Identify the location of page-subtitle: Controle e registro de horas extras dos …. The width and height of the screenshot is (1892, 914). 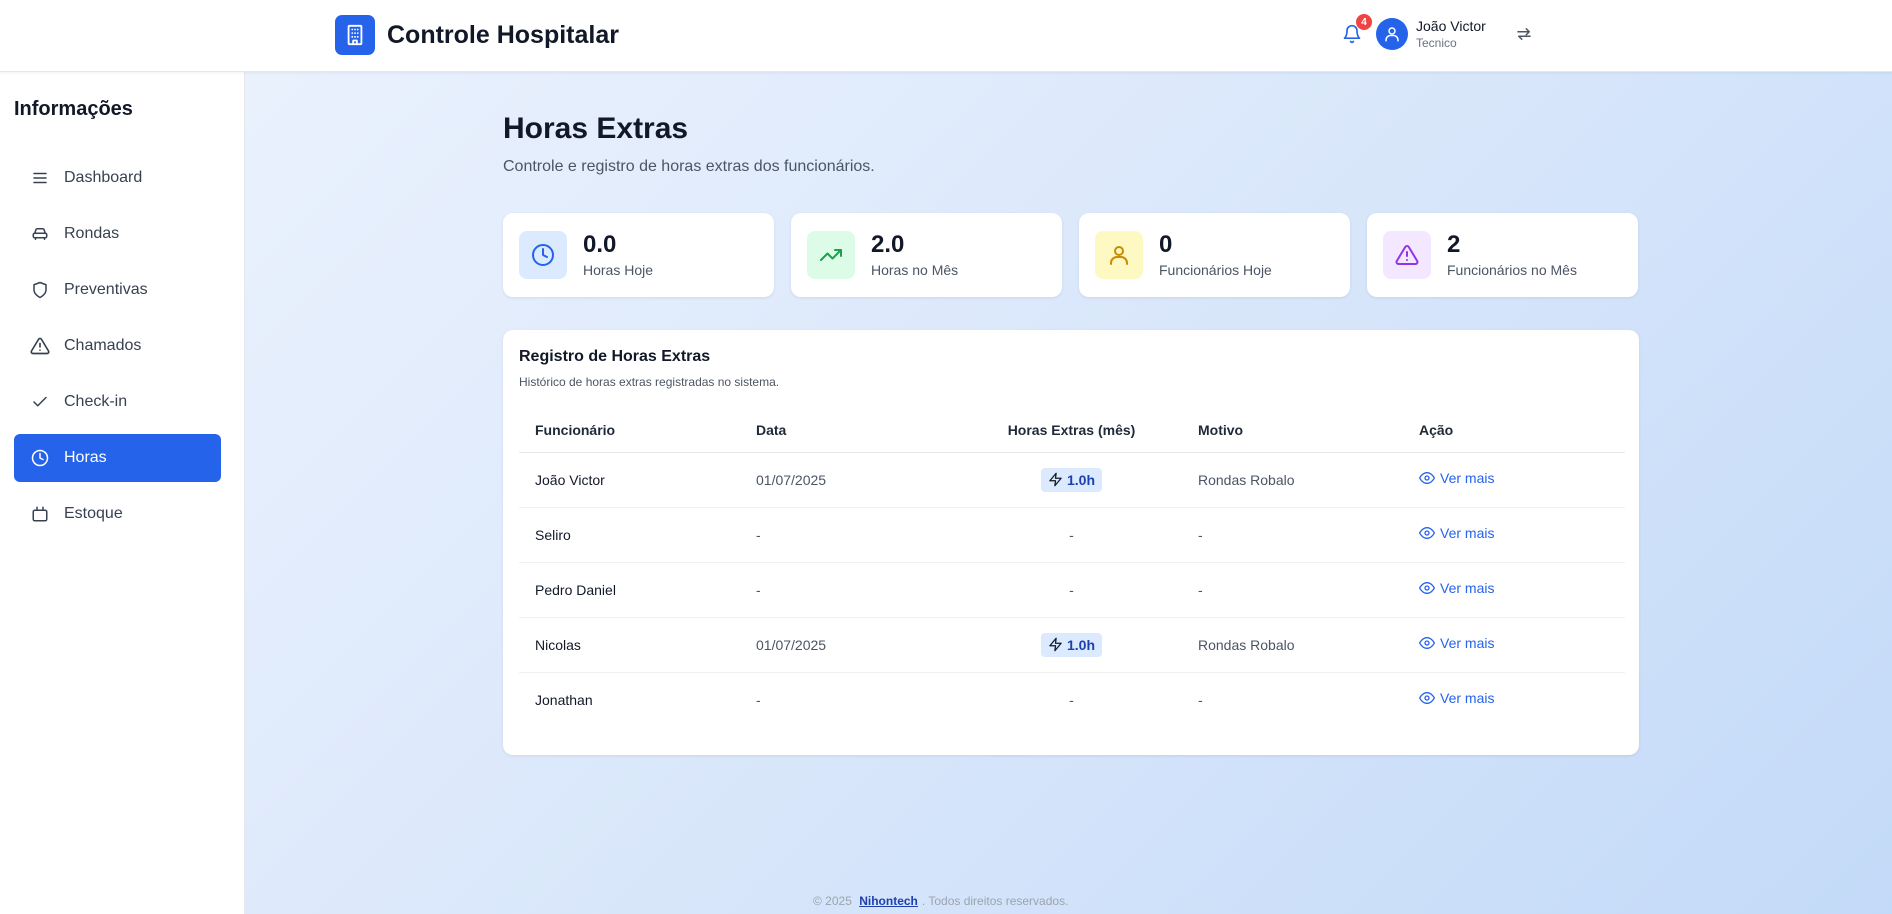
(689, 166).